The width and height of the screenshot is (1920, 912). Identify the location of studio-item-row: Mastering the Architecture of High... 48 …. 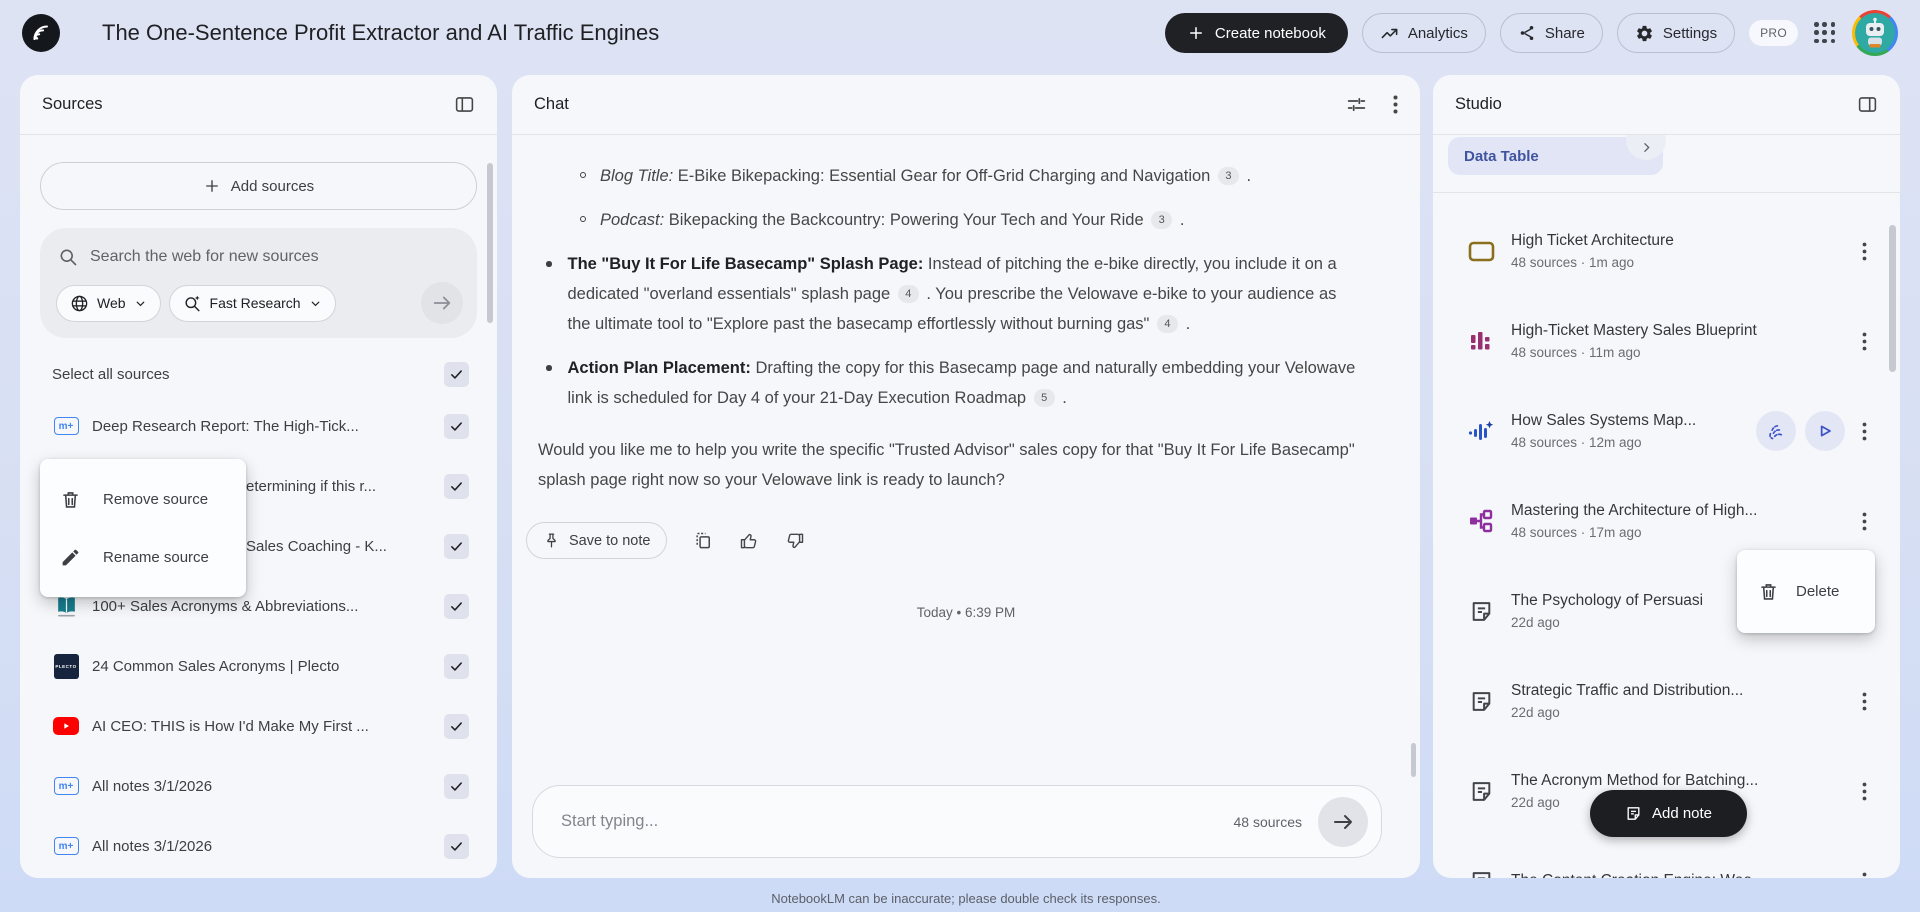
(1670, 521).